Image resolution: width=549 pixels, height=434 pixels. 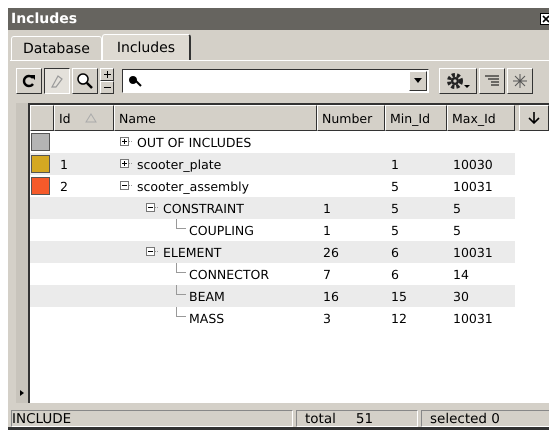 What do you see at coordinates (272, 252) in the screenshot?
I see `tree-row: ELEMENT 26 6 10031` at bounding box center [272, 252].